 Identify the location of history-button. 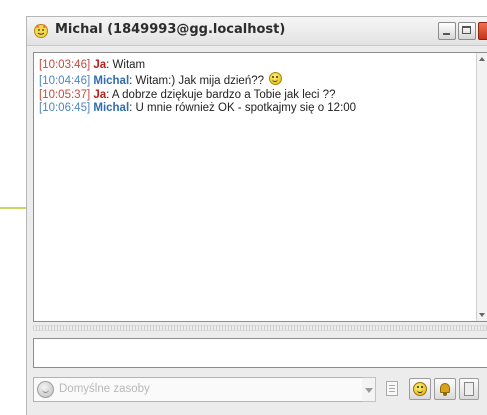
(393, 389).